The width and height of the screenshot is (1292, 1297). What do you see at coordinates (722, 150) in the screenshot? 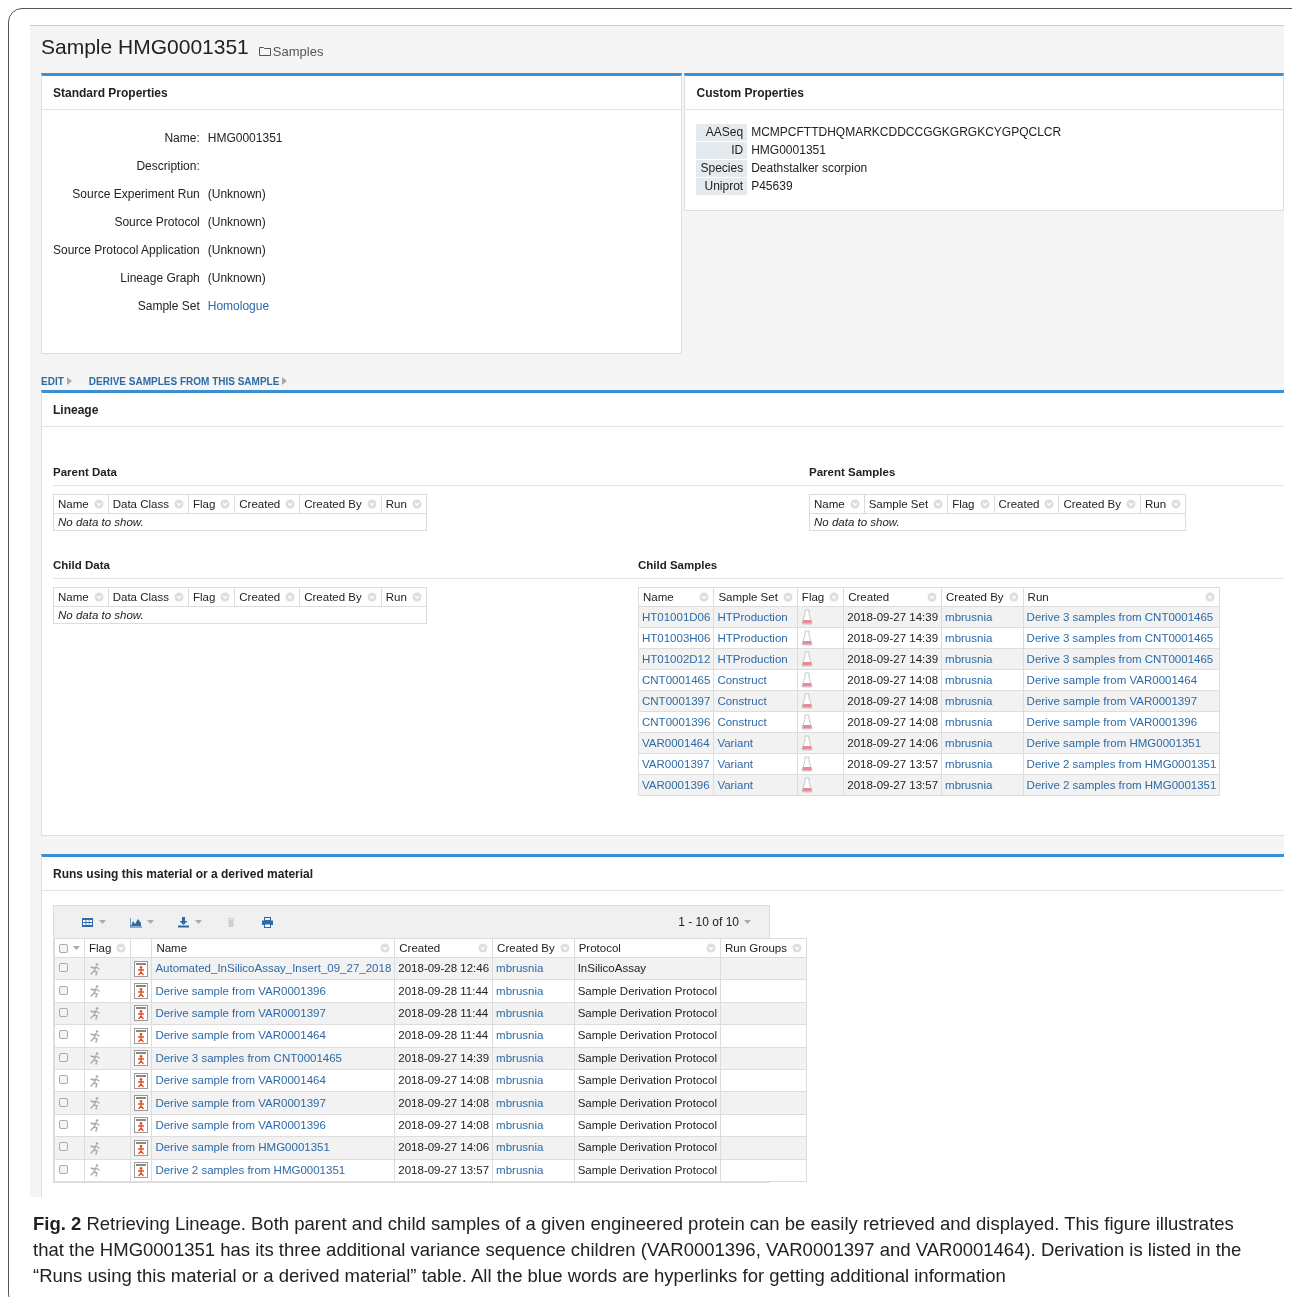
I see `property-label: ID` at bounding box center [722, 150].